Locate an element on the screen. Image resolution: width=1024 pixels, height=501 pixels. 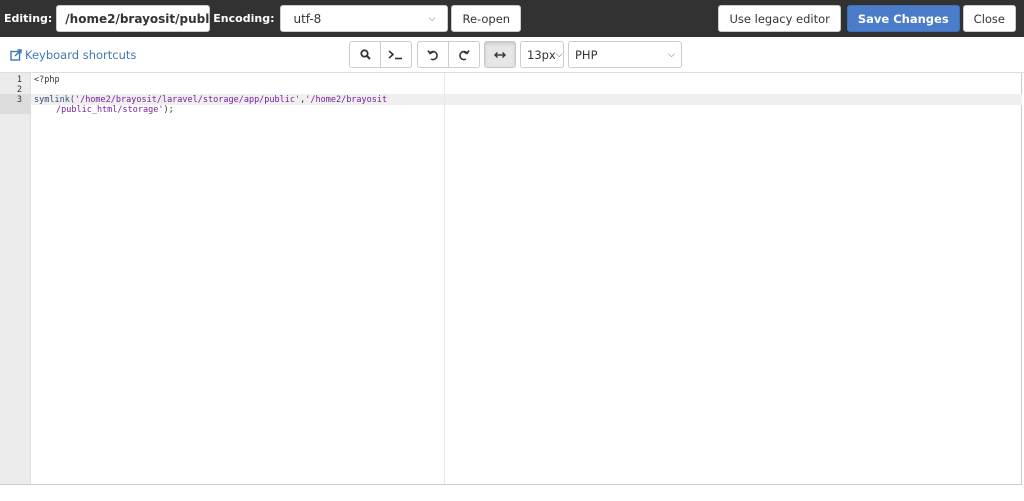
arrows-horizontal-icon is located at coordinates (500, 54).